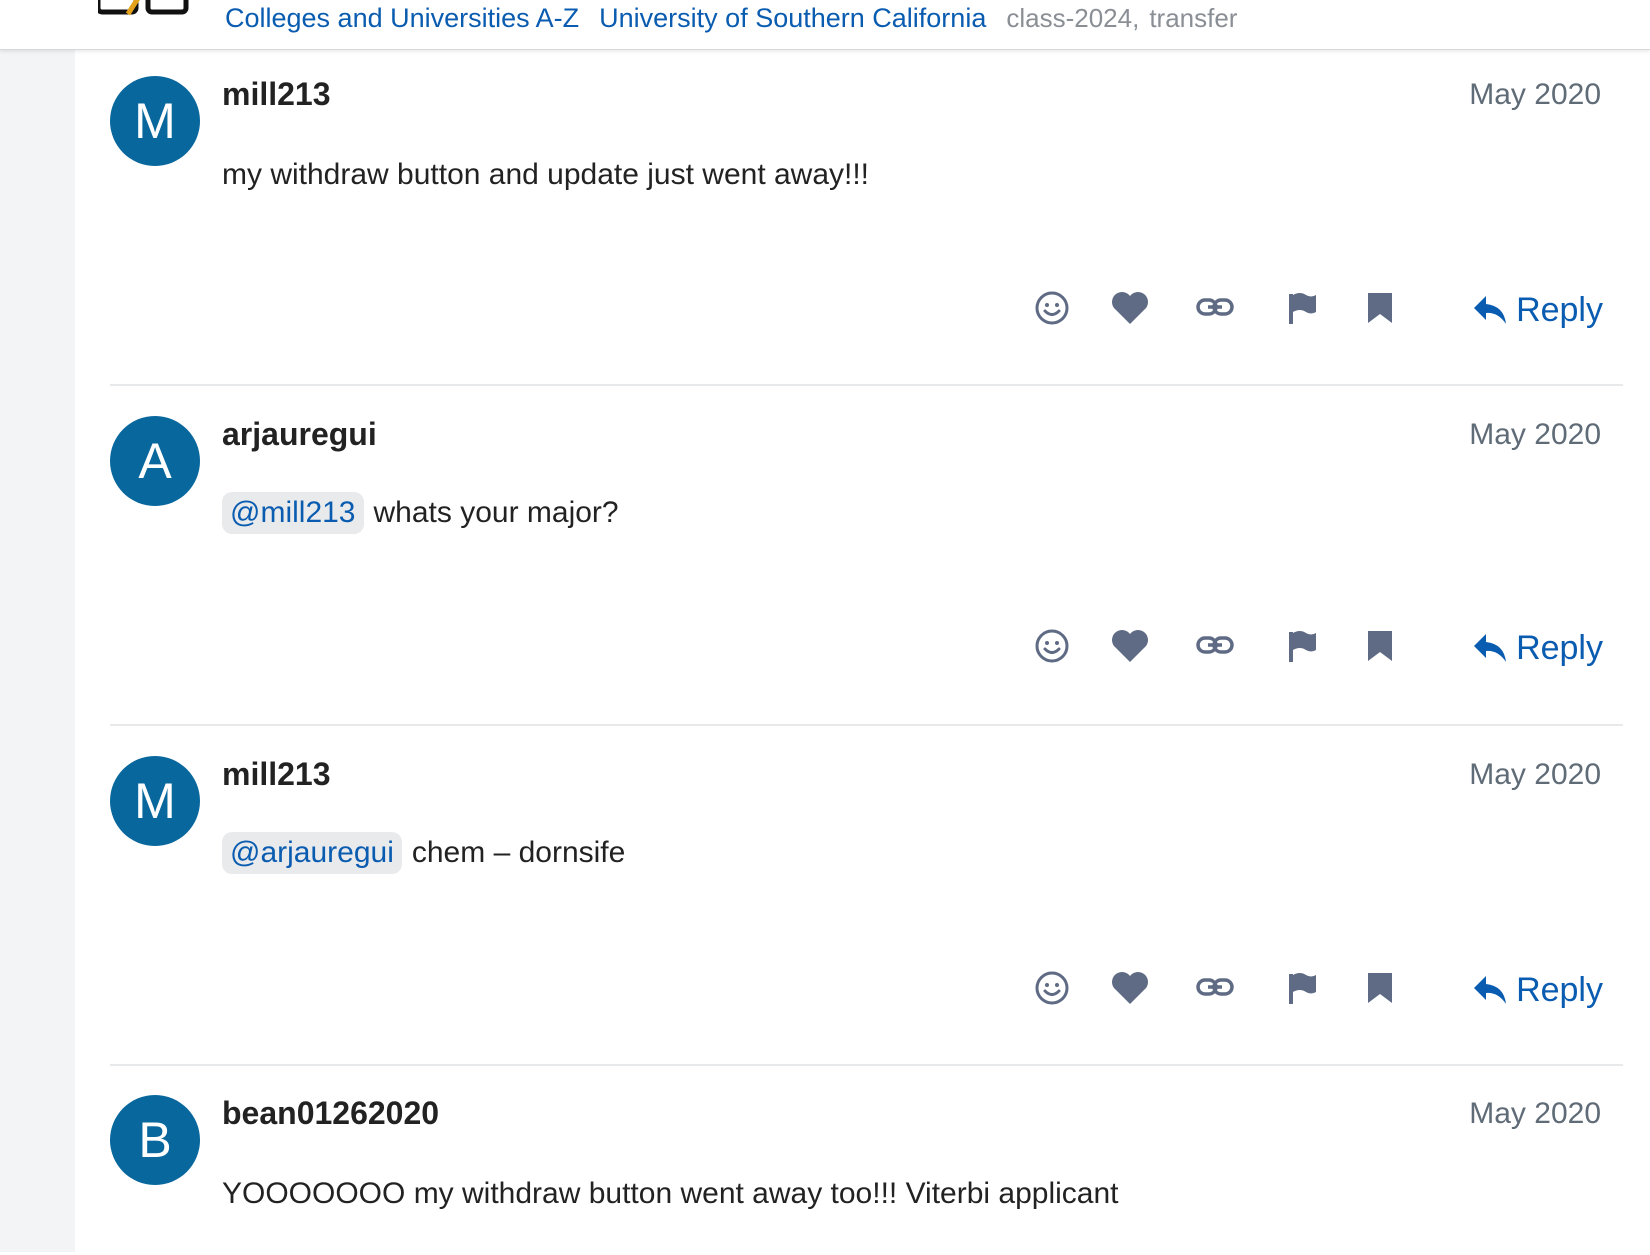 The image size is (1650, 1255). Describe the element at coordinates (792, 18) in the screenshot. I see `breadcrumb-link-usc: University of Southern California` at that location.